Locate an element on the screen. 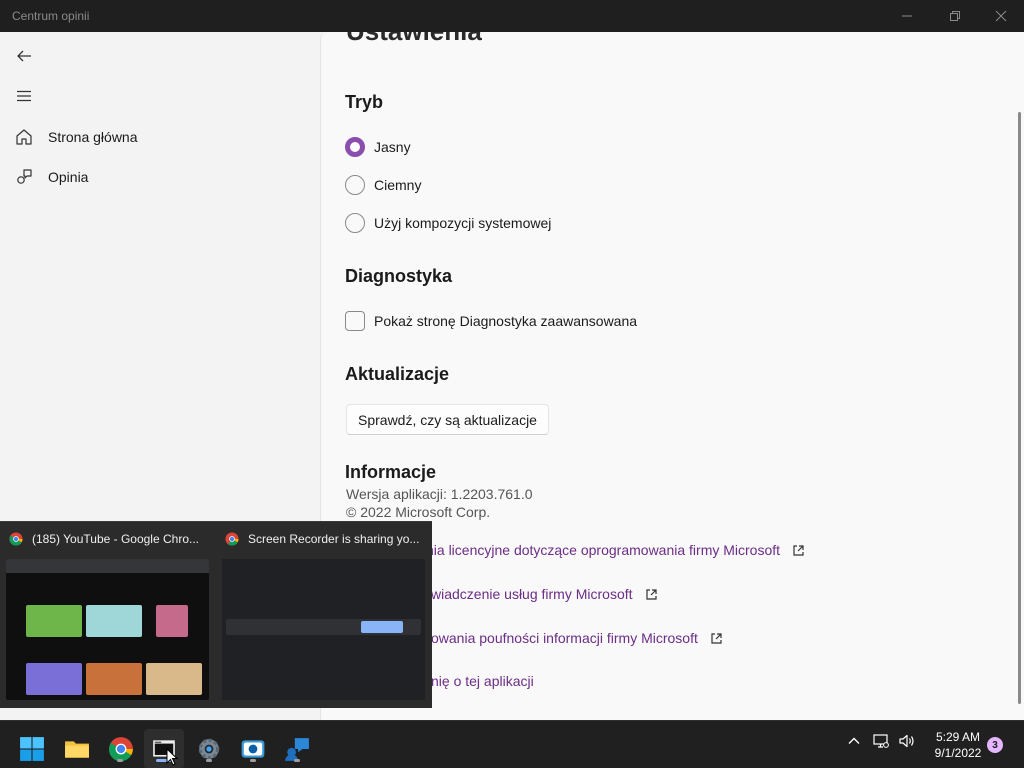 The image size is (1024, 768). speaker-icon is located at coordinates (906, 741).